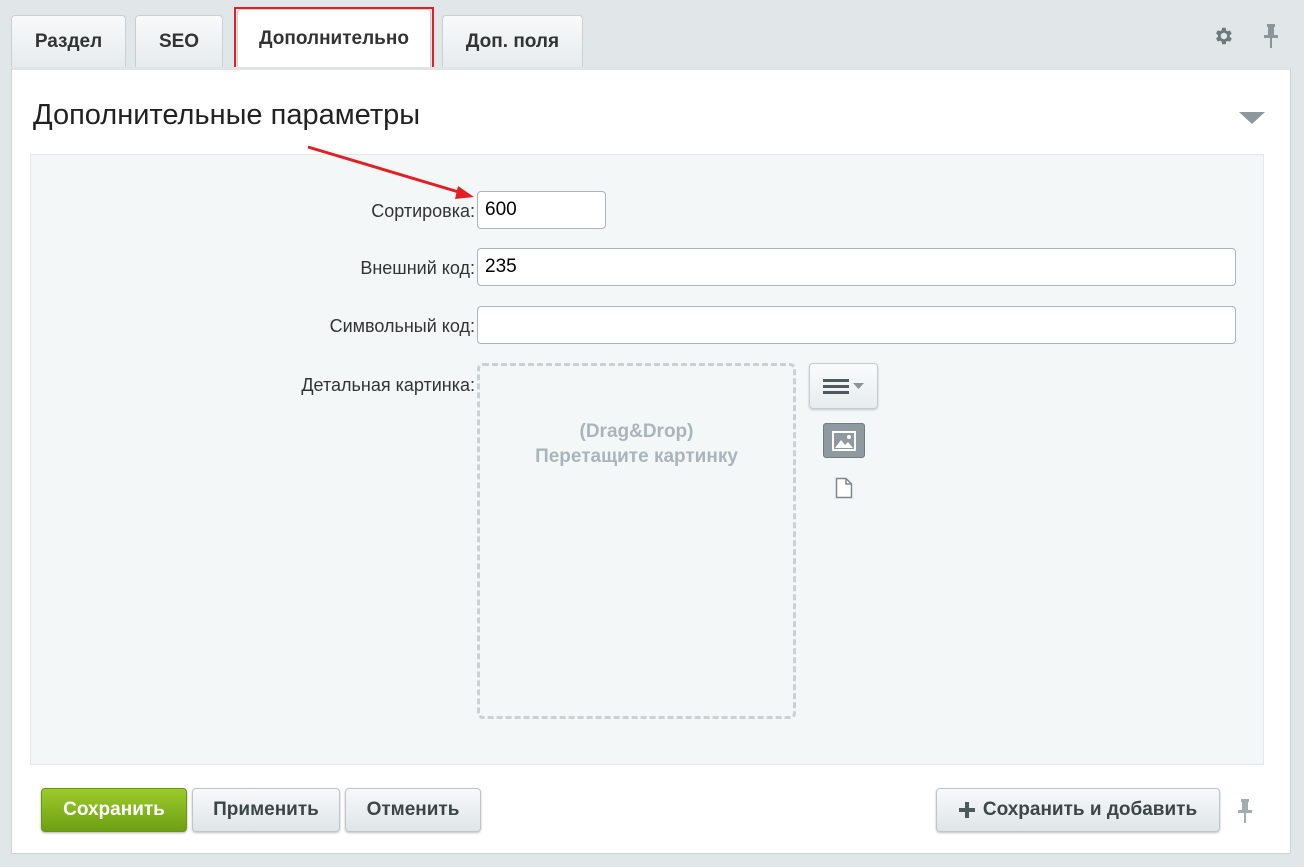  What do you see at coordinates (636, 456) in the screenshot?
I see `dropzone-hint-text: Перетащите картинку` at bounding box center [636, 456].